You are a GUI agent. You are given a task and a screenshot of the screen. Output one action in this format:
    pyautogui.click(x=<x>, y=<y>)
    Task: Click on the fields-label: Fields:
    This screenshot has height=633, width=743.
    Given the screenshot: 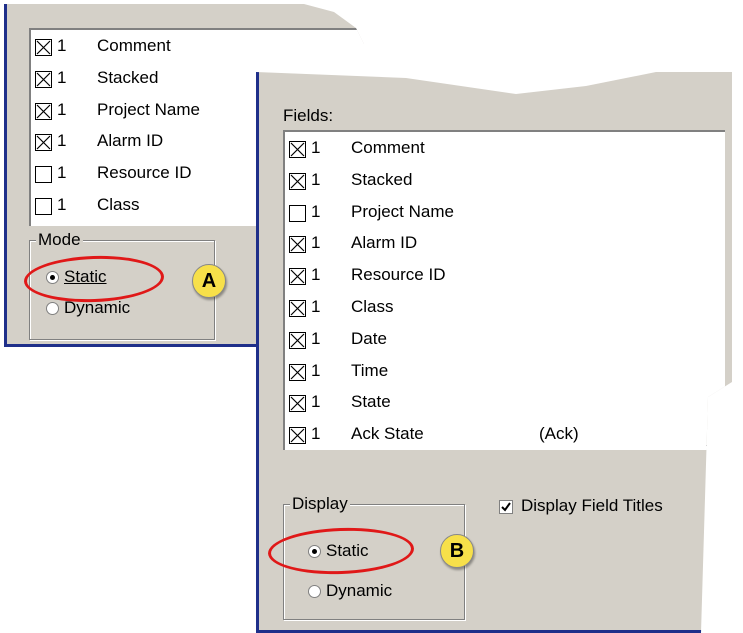 What is the action you would take?
    pyautogui.click(x=308, y=115)
    